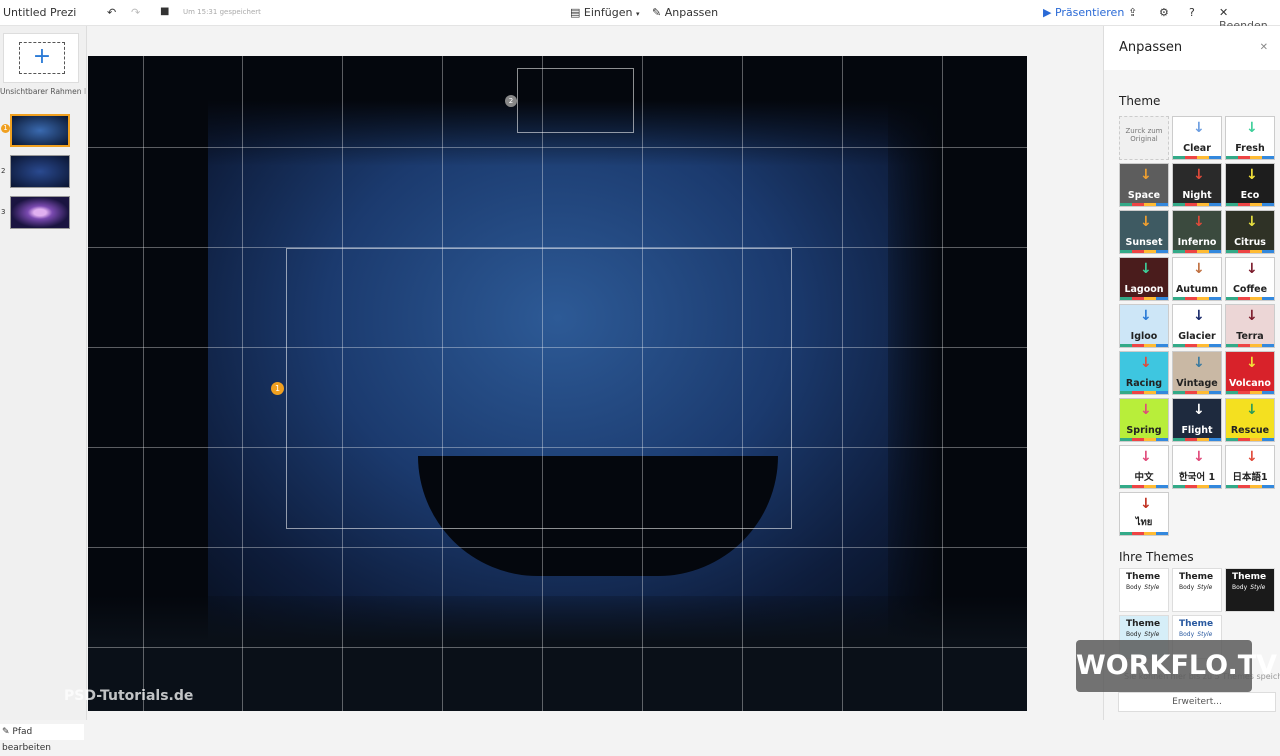 Image resolution: width=1280 pixels, height=756 pixels. I want to click on theme-tile: ↓ Flight, so click(1197, 420).